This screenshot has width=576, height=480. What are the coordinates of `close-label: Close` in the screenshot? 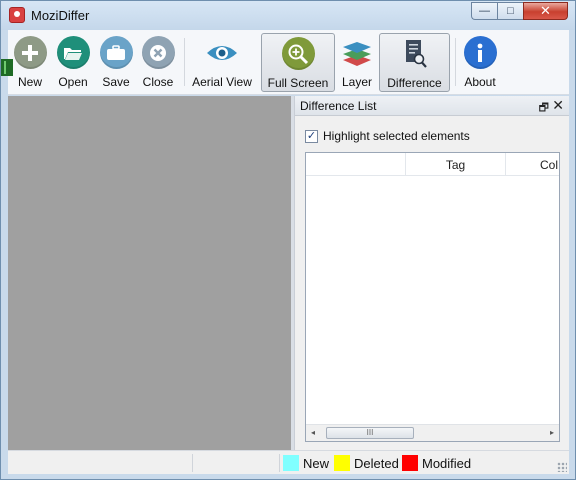 It's located at (158, 82).